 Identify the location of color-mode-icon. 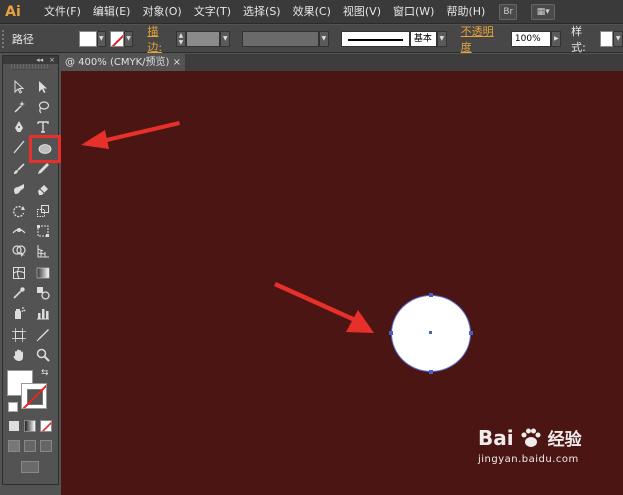
(14, 426).